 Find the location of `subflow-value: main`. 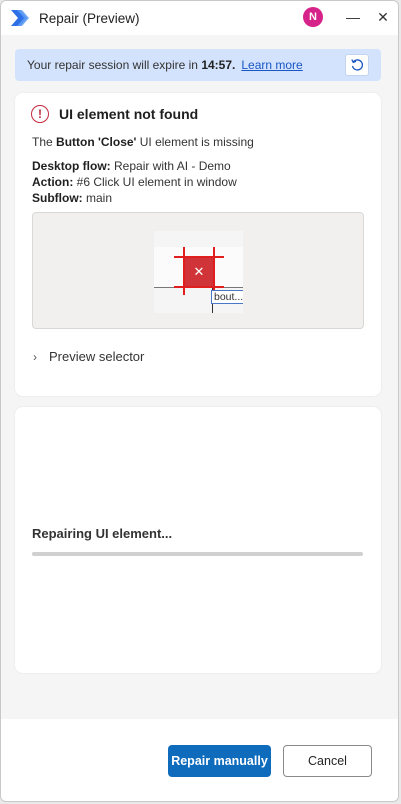

subflow-value: main is located at coordinates (99, 198).